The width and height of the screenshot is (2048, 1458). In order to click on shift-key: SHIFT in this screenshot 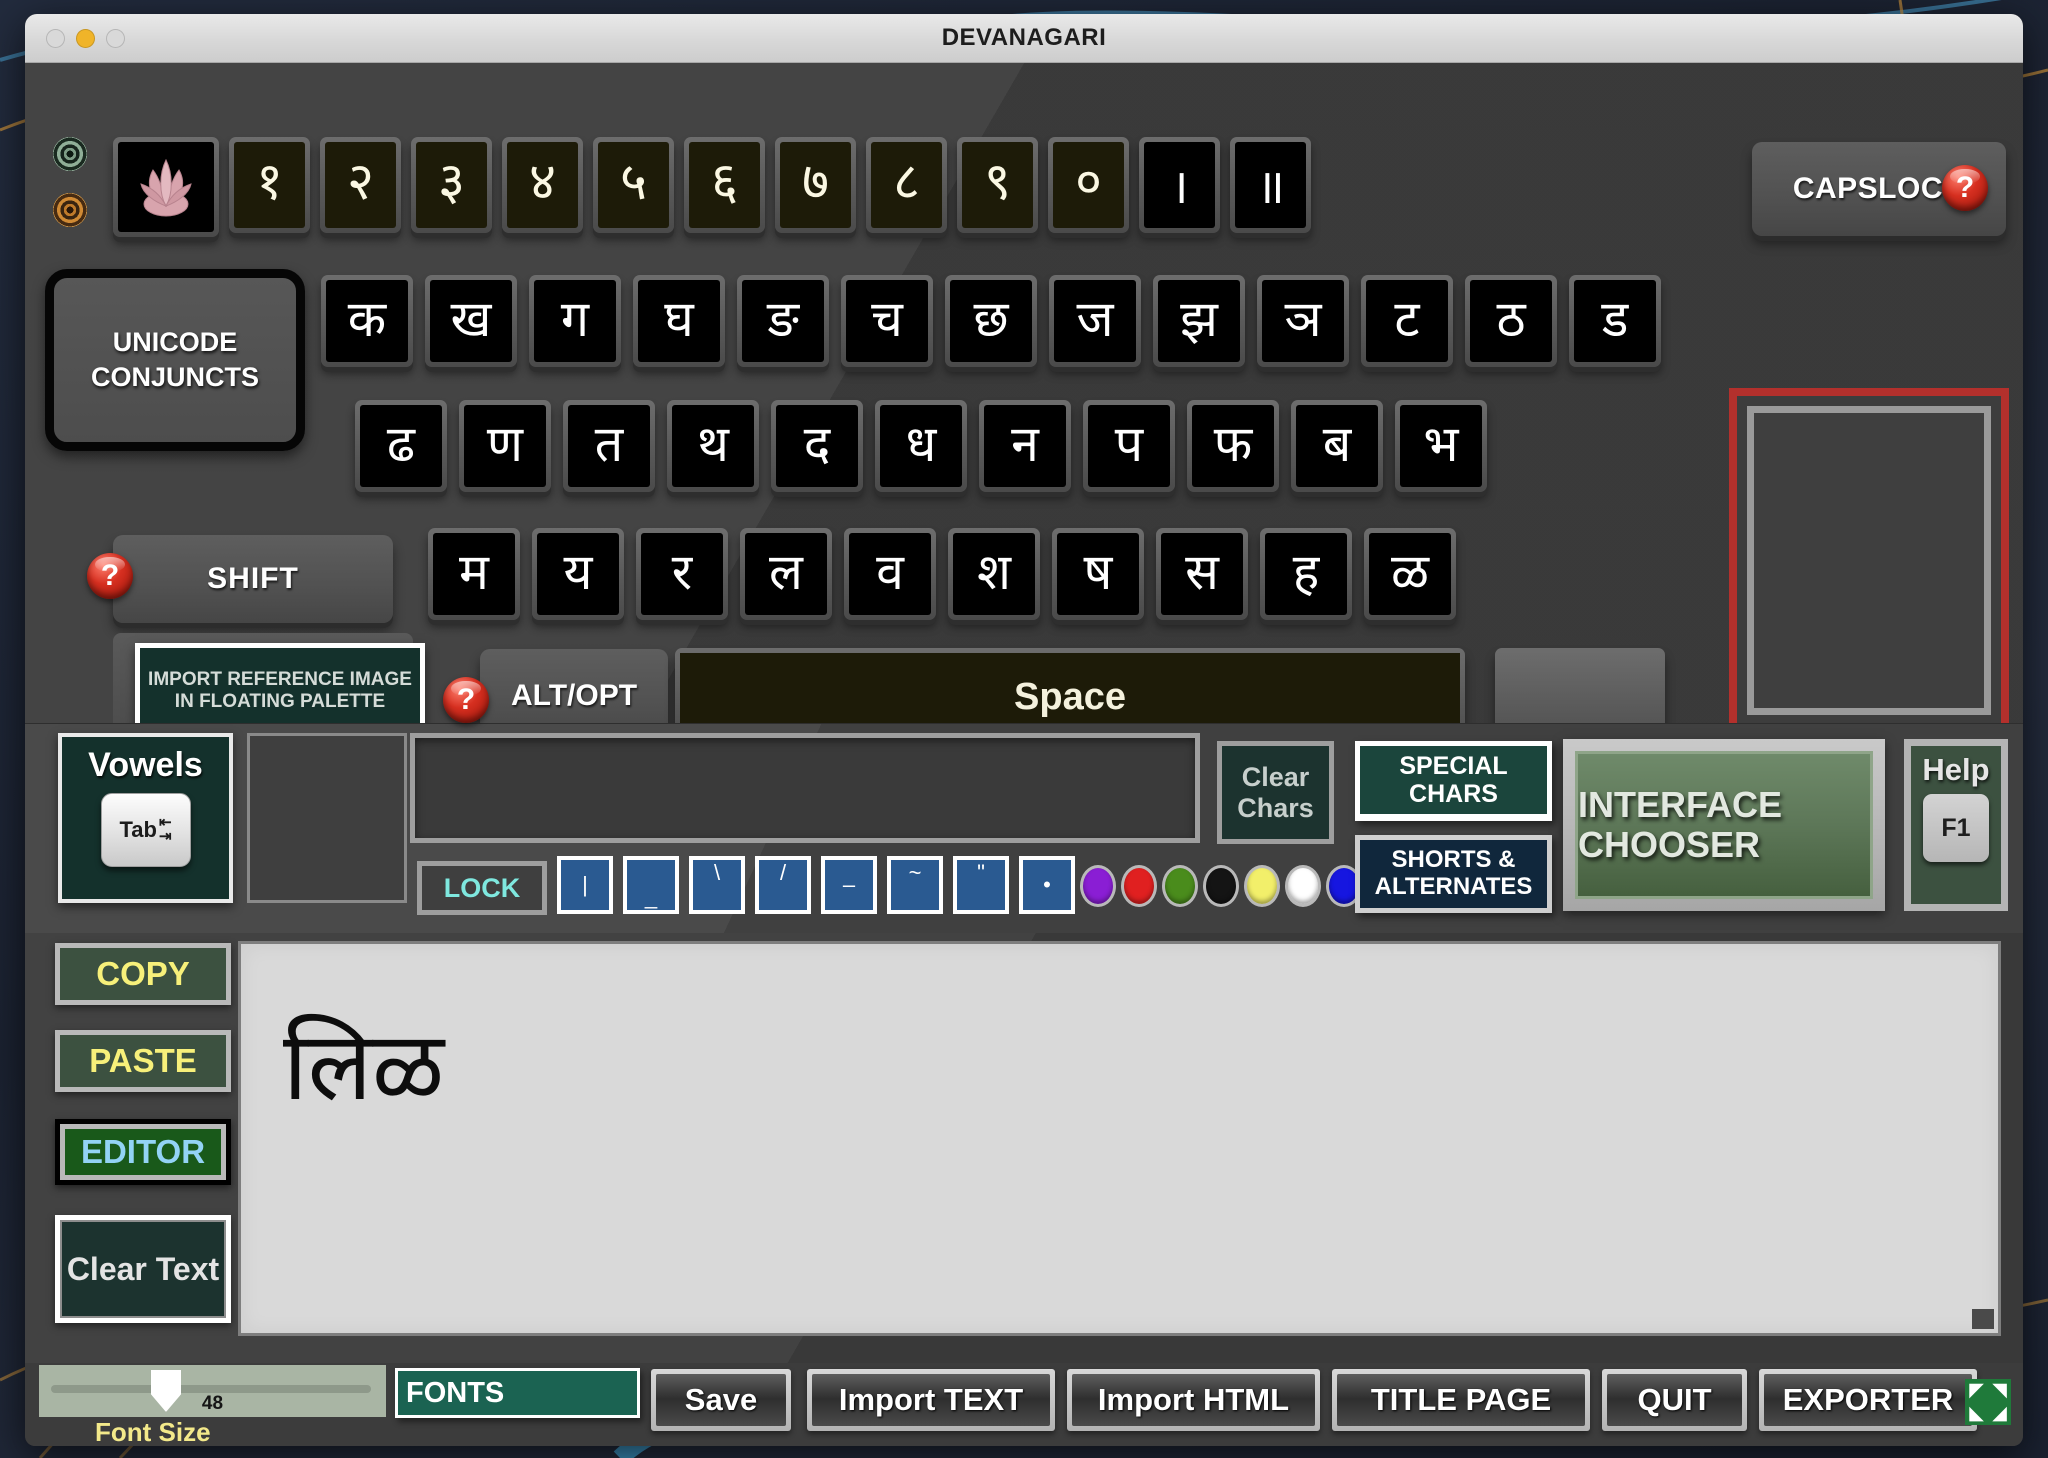, I will do `click(253, 579)`.